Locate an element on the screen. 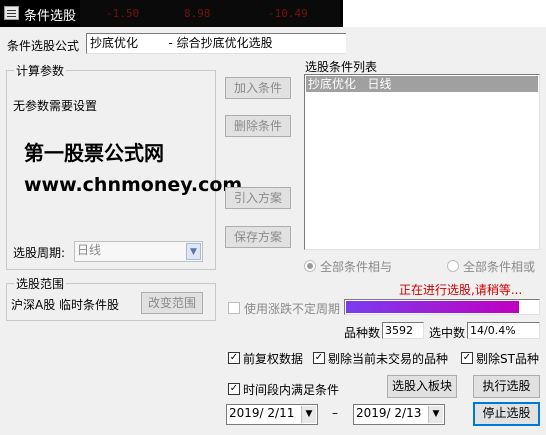 The height and width of the screenshot is (435, 546). count-value: 3592 is located at coordinates (403, 330).